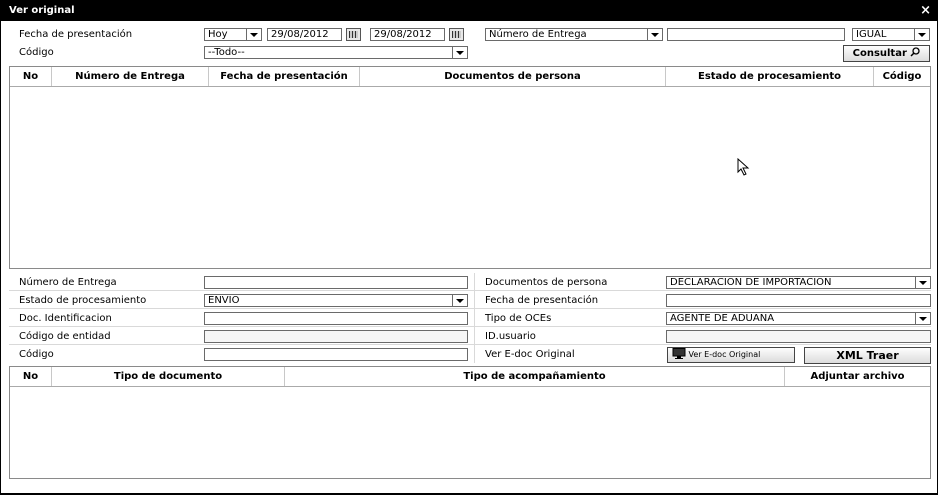  Describe the element at coordinates (403, 34) in the screenshot. I see `date-to-value: 29/08/2012` at that location.